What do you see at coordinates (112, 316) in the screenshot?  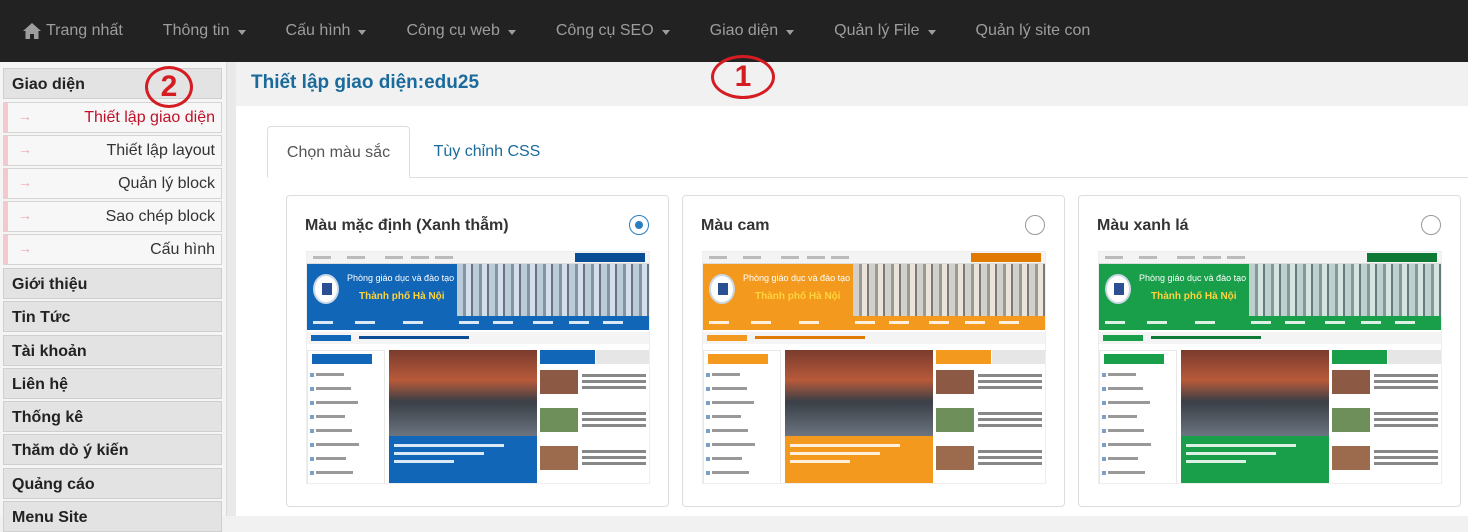 I see `sidebar-group-tin-tuc: Tin Tức` at bounding box center [112, 316].